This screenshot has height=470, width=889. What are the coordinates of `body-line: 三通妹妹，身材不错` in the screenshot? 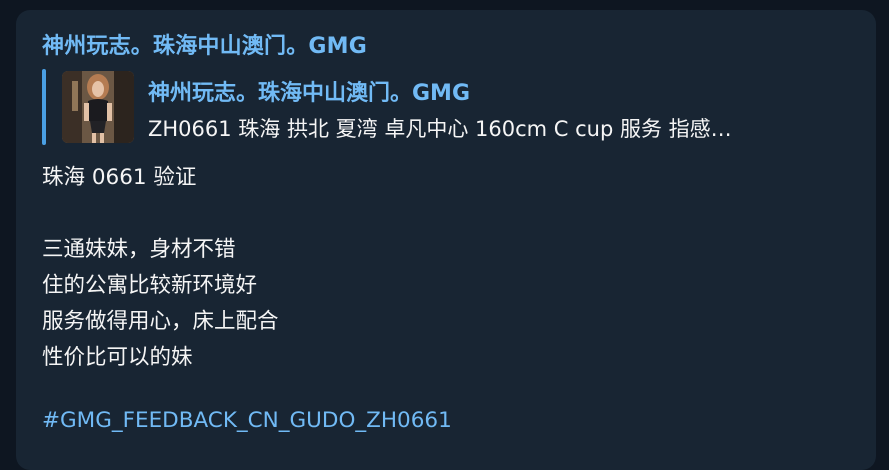 It's located at (139, 249).